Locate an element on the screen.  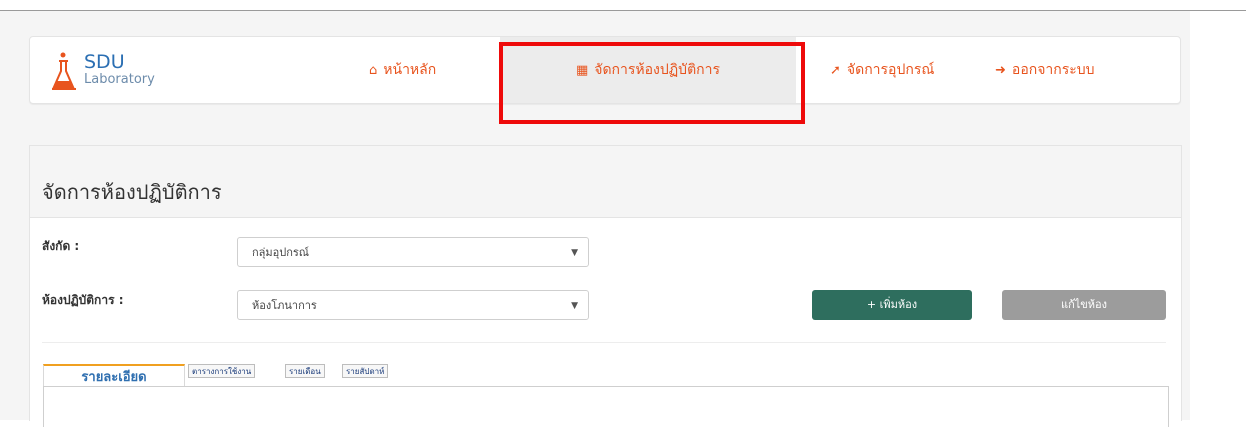
tab-details: รายละเอียด is located at coordinates (114, 375).